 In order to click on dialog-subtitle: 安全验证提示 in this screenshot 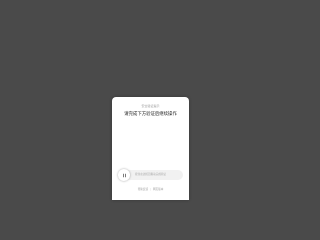, I will do `click(150, 106)`.